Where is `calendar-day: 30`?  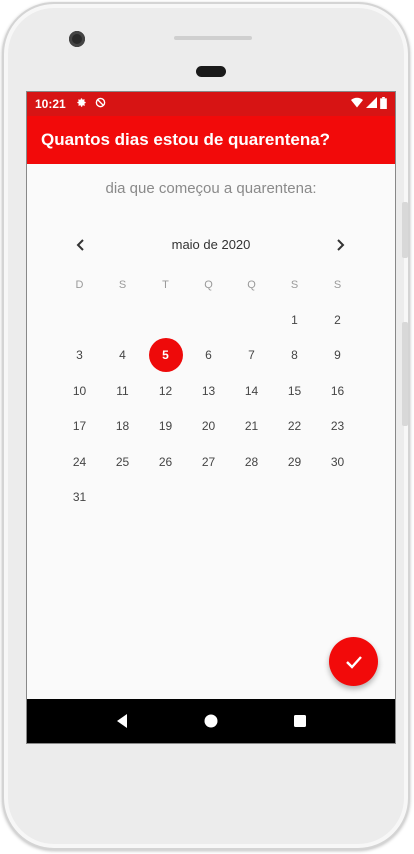
calendar-day: 30 is located at coordinates (338, 462).